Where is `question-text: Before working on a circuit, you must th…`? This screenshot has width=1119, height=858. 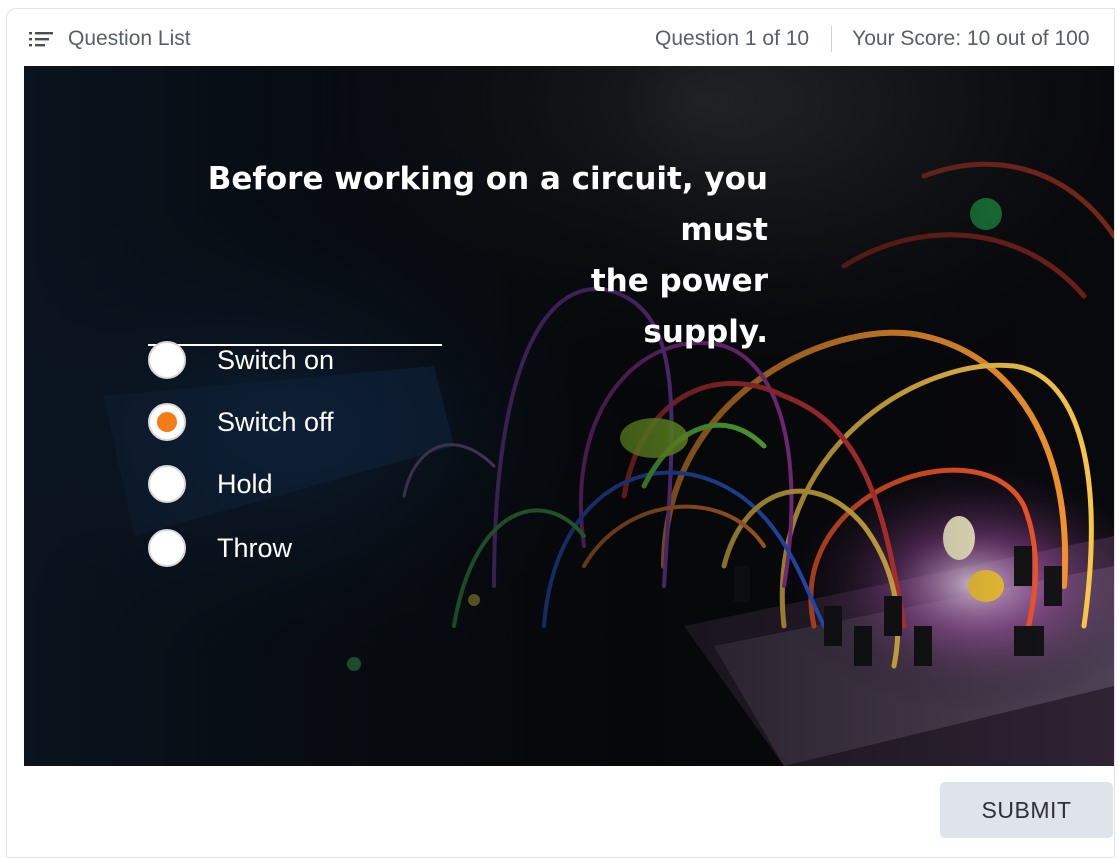
question-text: Before working on a circuit, you must th… is located at coordinates (458, 256).